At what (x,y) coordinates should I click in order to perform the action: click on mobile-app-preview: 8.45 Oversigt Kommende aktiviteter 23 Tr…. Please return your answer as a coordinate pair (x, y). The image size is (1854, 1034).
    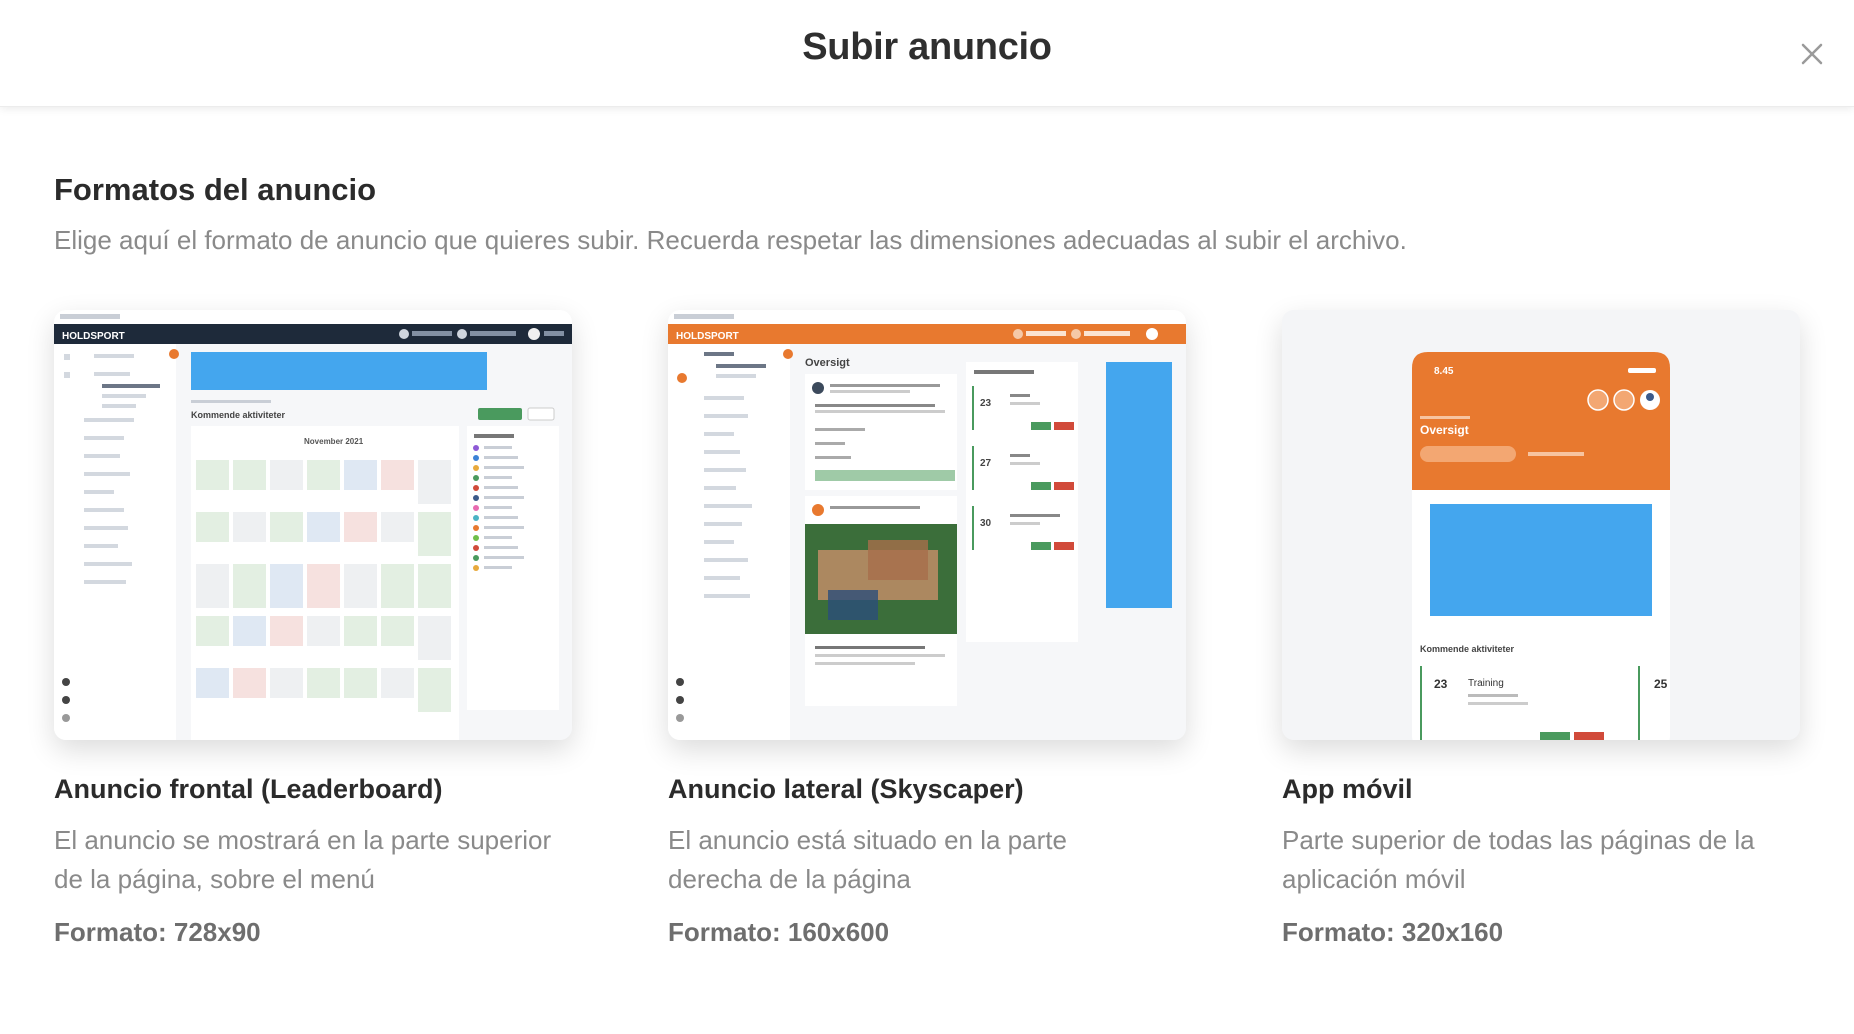
    Looking at the image, I should click on (1541, 525).